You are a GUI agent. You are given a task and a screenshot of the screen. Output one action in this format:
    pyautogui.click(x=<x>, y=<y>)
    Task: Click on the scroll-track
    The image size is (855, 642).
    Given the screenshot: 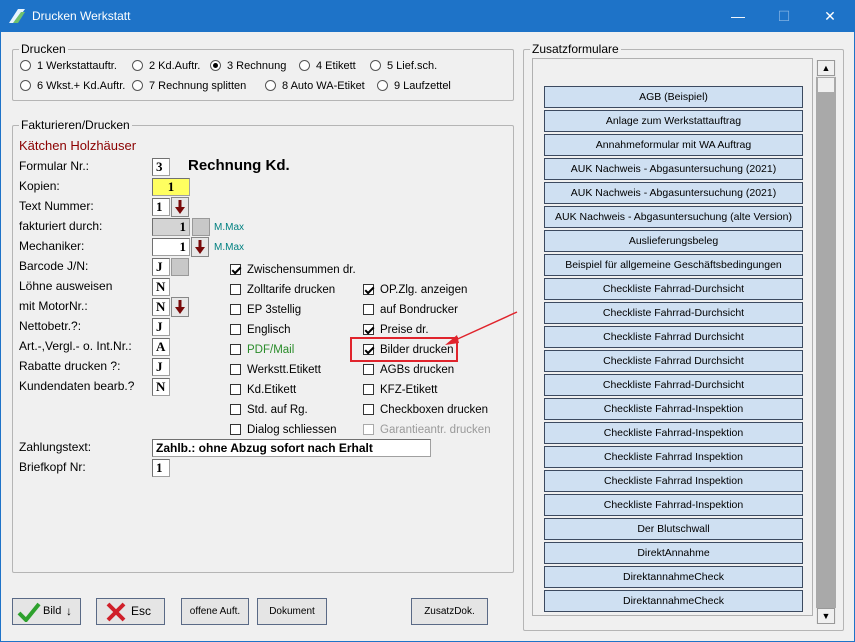 What is the action you would take?
    pyautogui.click(x=826, y=342)
    